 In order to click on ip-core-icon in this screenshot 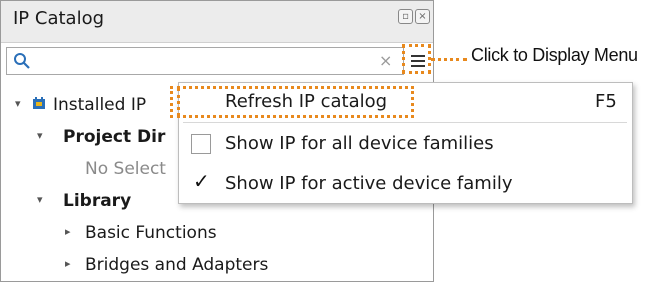, I will do `click(39, 103)`.